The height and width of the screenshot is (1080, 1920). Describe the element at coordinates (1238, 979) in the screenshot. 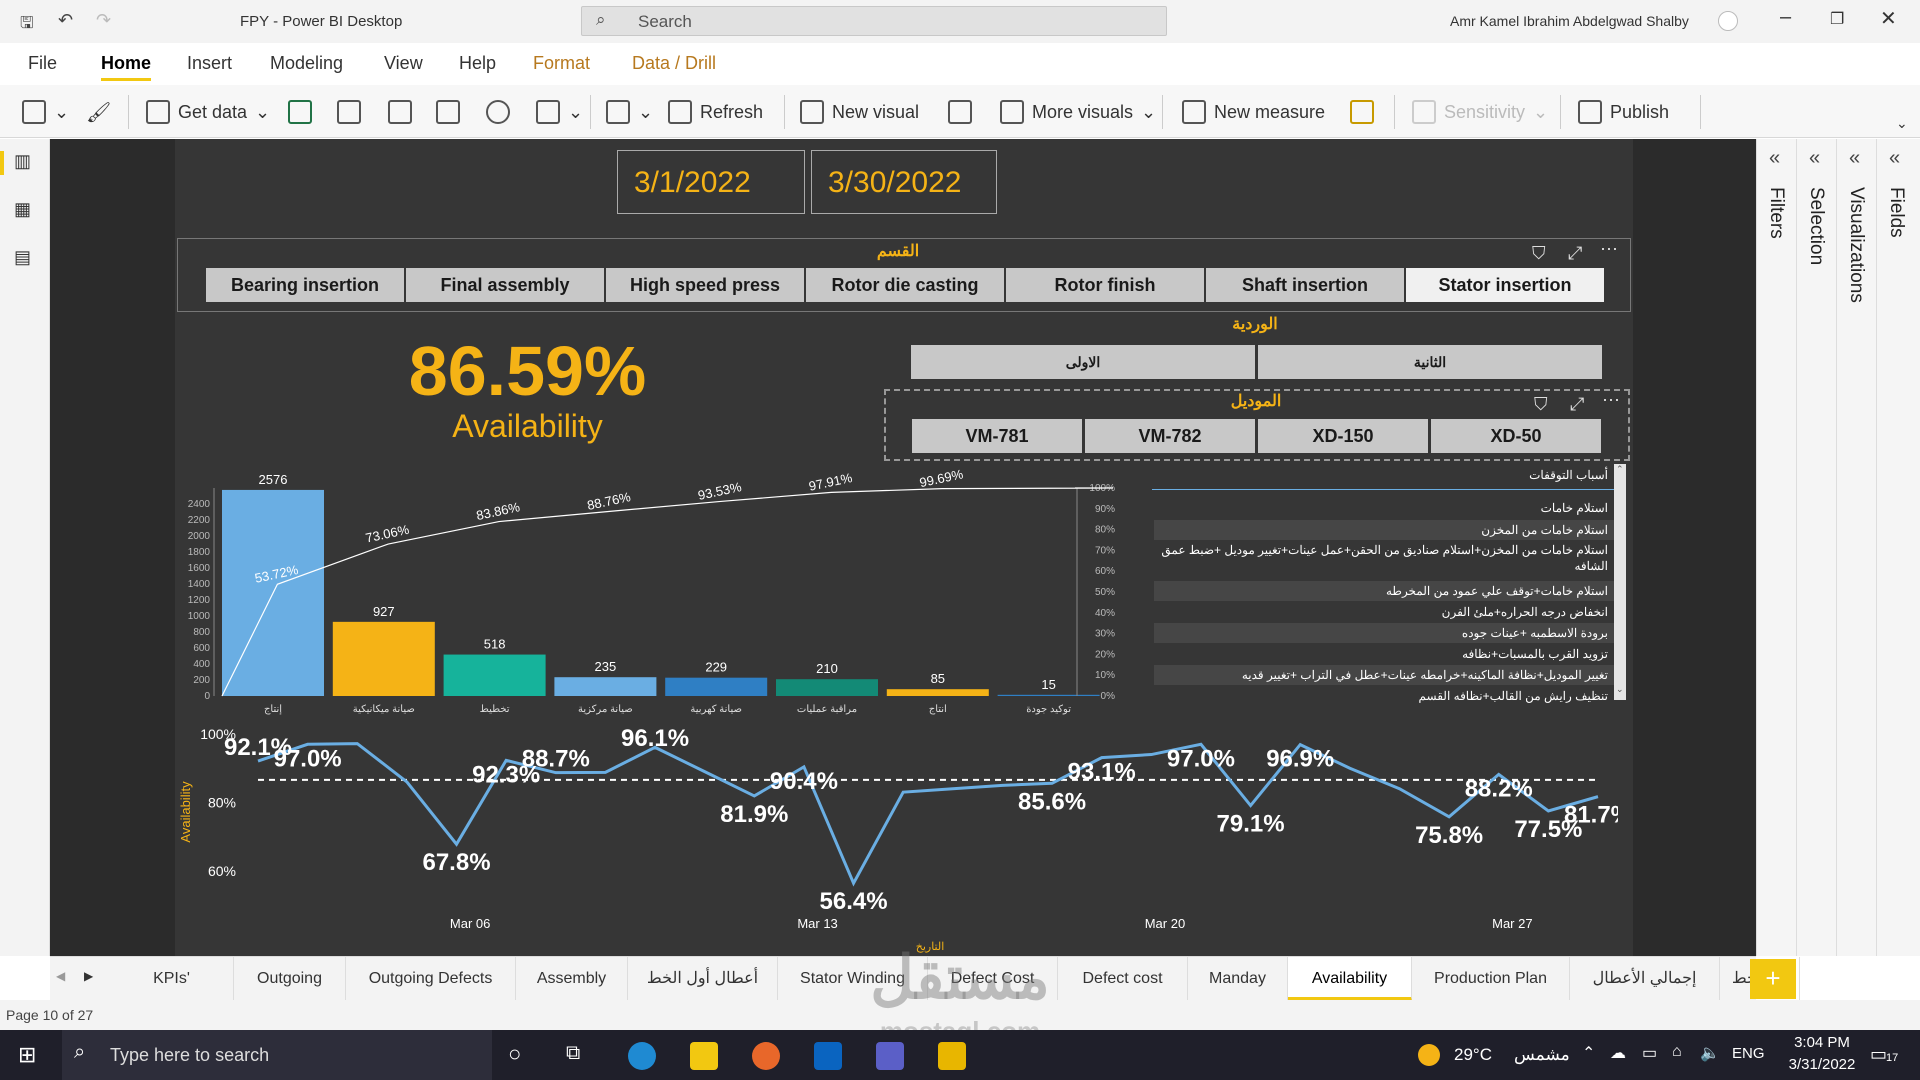

I see `page-tab: Manday` at that location.